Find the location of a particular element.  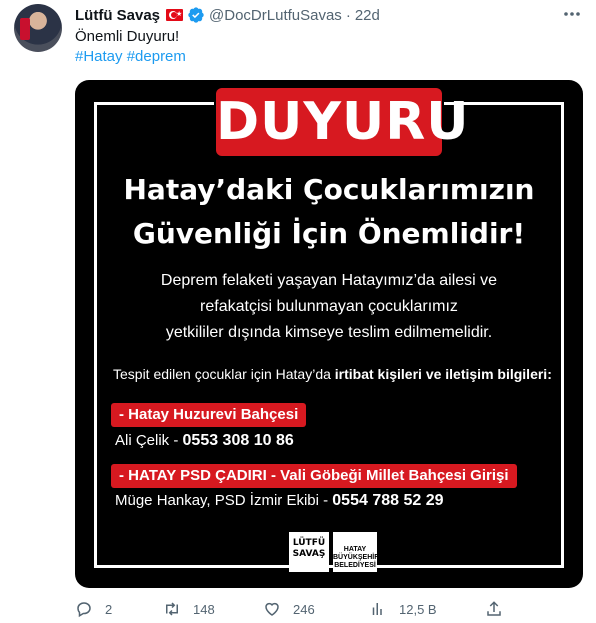

share-icon is located at coordinates (494, 608).